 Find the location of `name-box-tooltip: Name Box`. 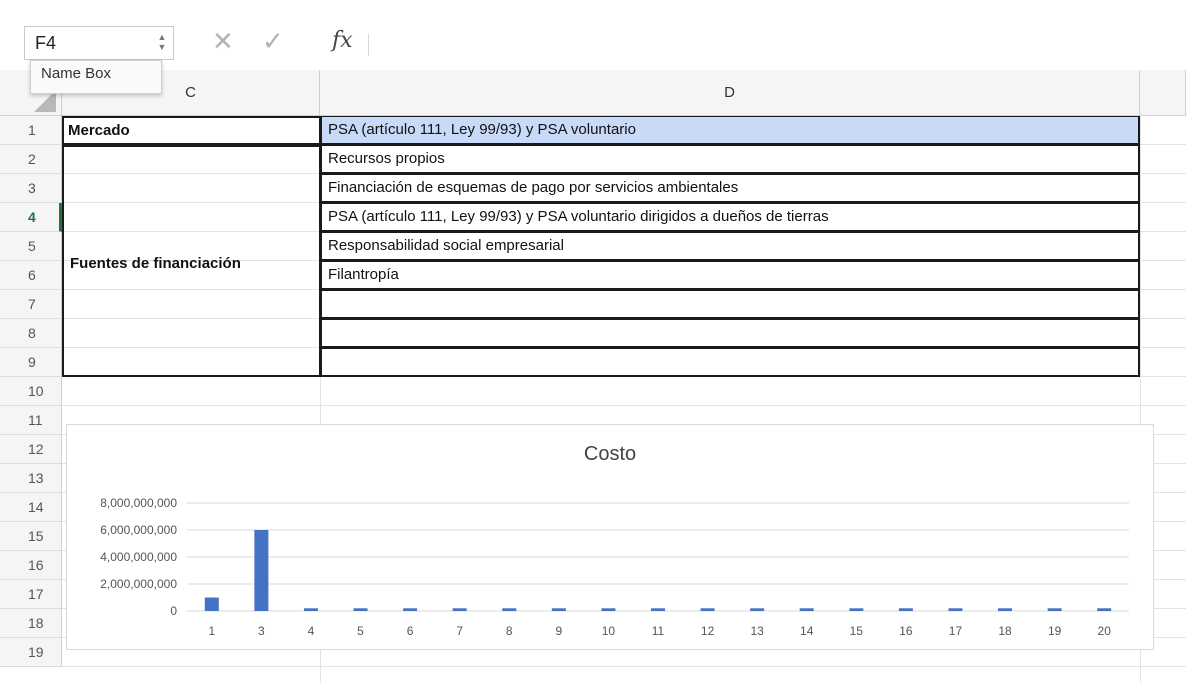

name-box-tooltip: Name Box is located at coordinates (96, 77).